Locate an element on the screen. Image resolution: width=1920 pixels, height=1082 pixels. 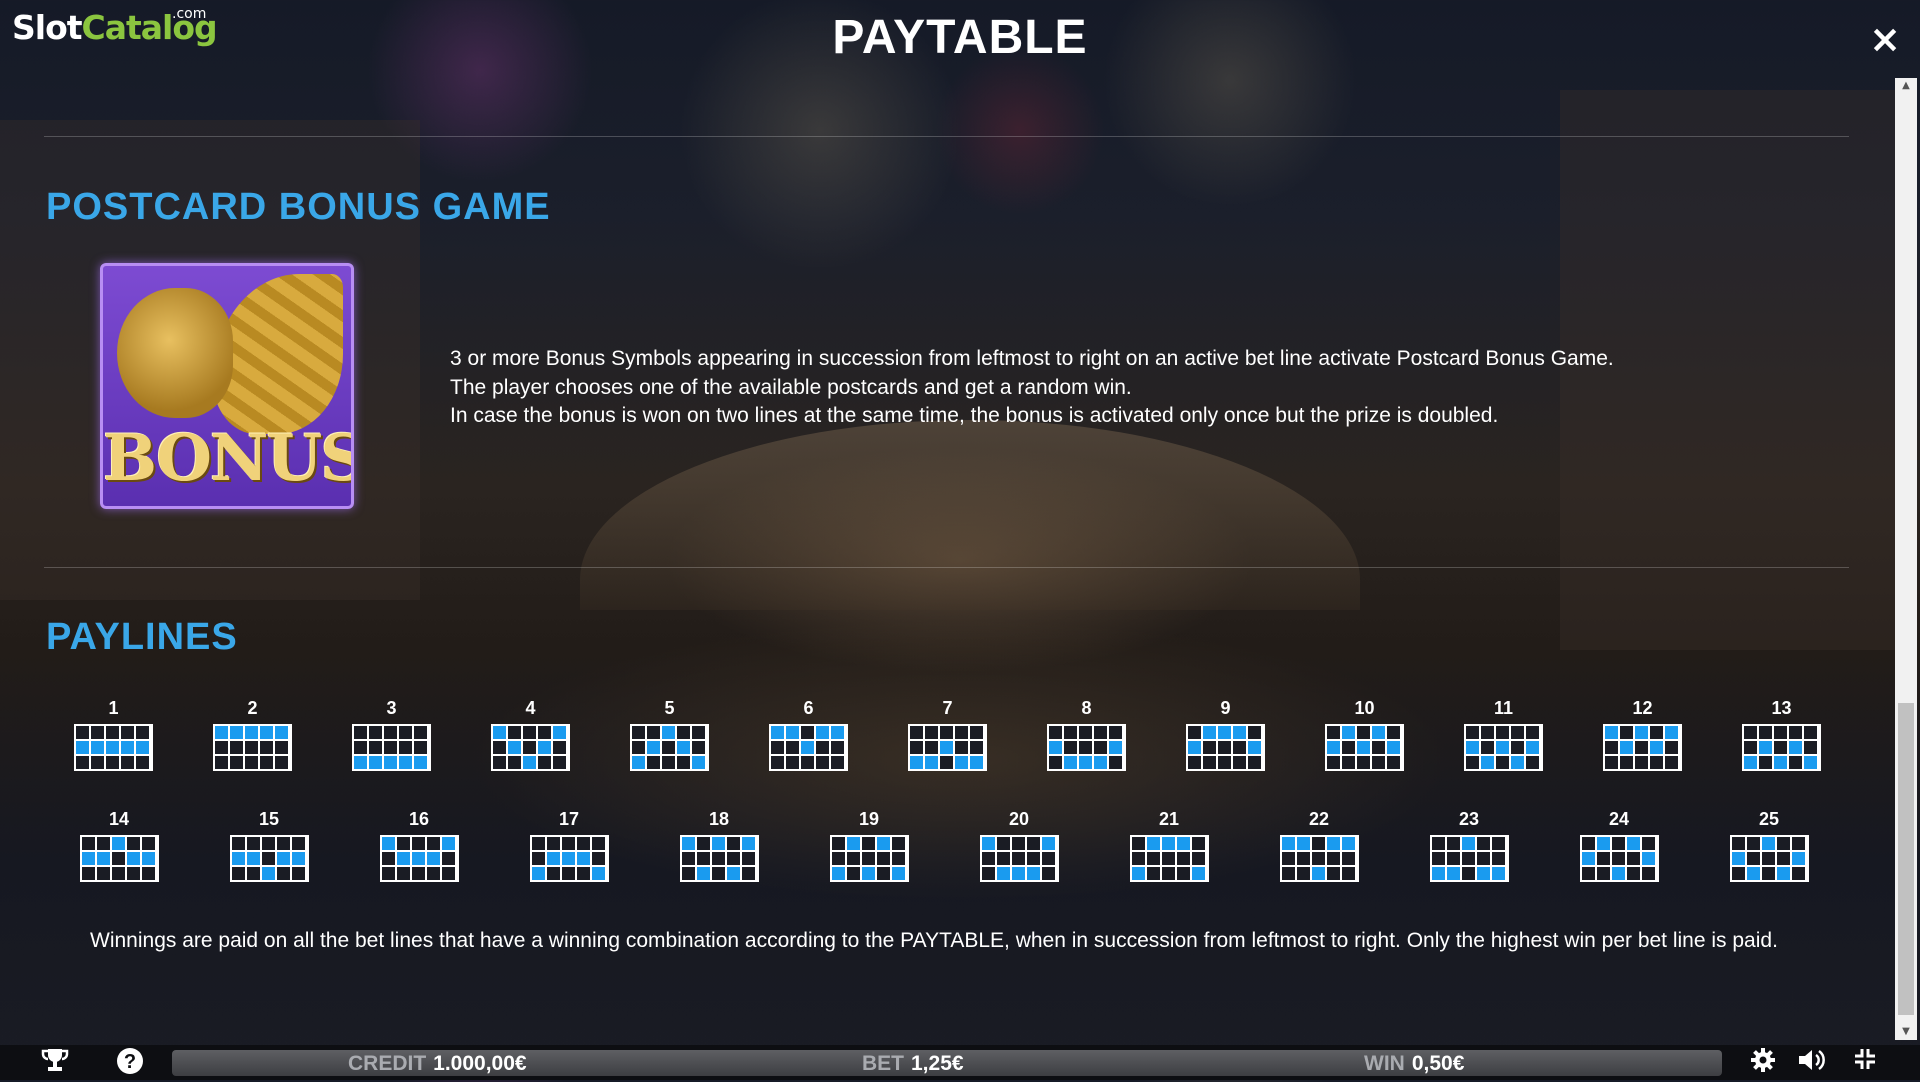
sound-icon is located at coordinates (1813, 1062).